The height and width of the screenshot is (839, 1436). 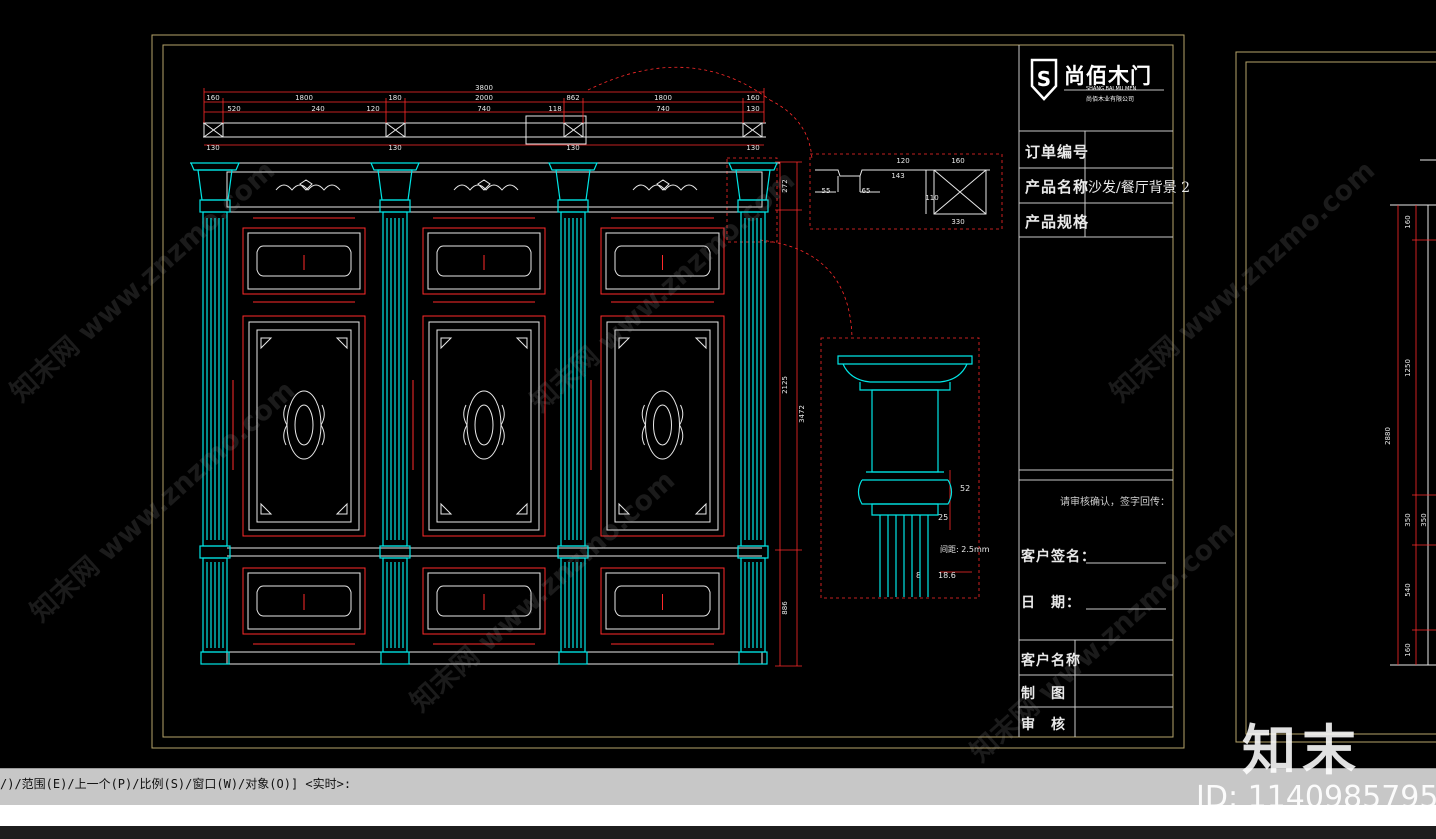 What do you see at coordinates (372, 109) in the screenshot?
I see `dim-small-2: 120` at bounding box center [372, 109].